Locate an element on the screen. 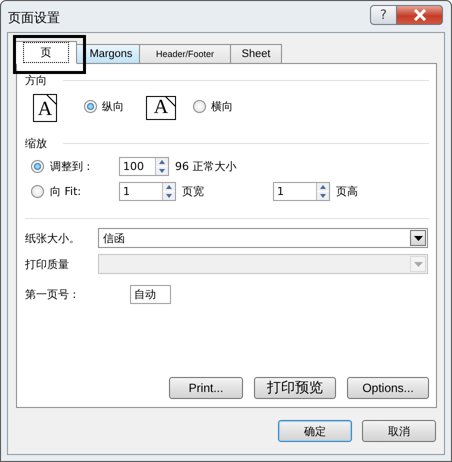  spin-suffix: 页宽 is located at coordinates (193, 191).